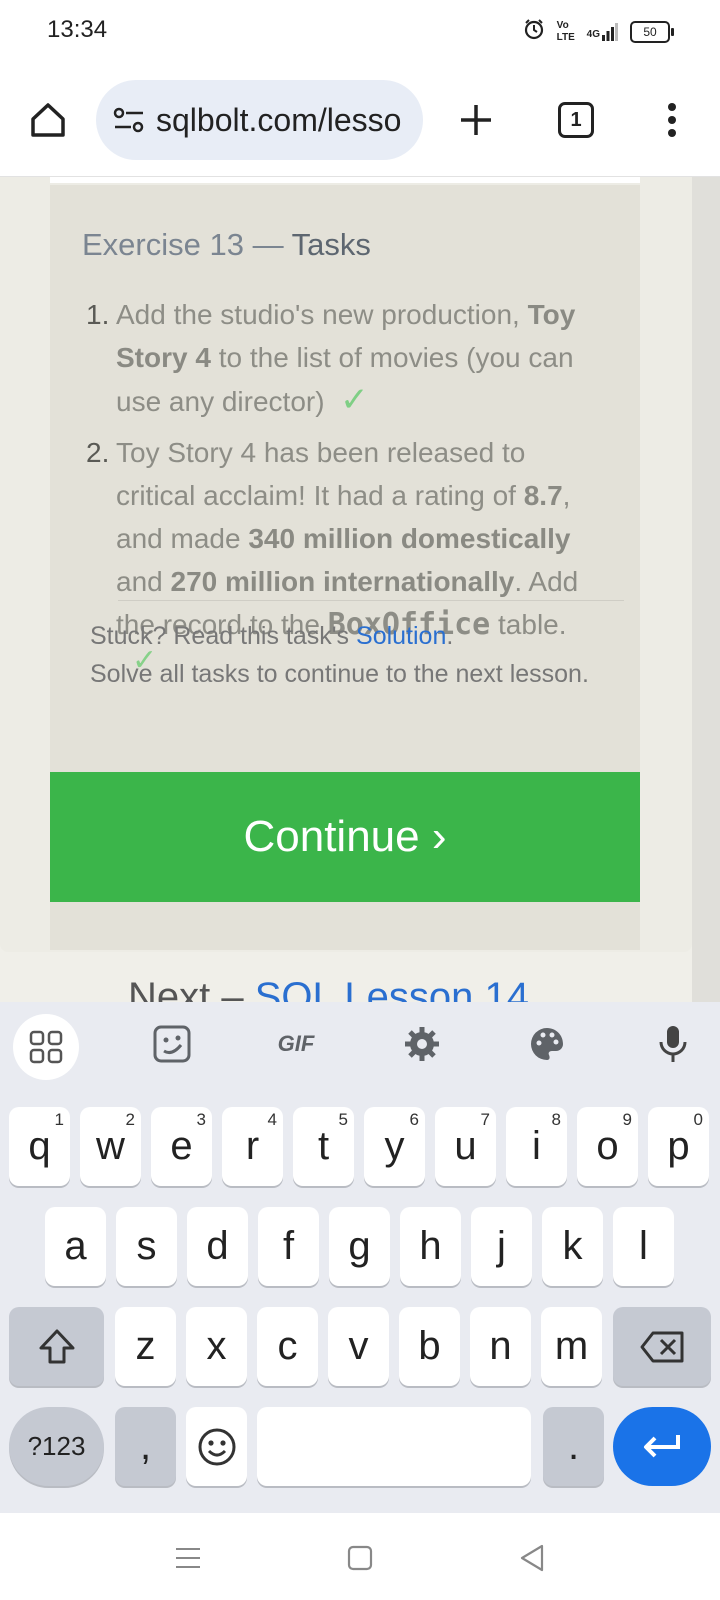 This screenshot has width=720, height=1600. I want to click on key-p: p0, so click(678, 1146).